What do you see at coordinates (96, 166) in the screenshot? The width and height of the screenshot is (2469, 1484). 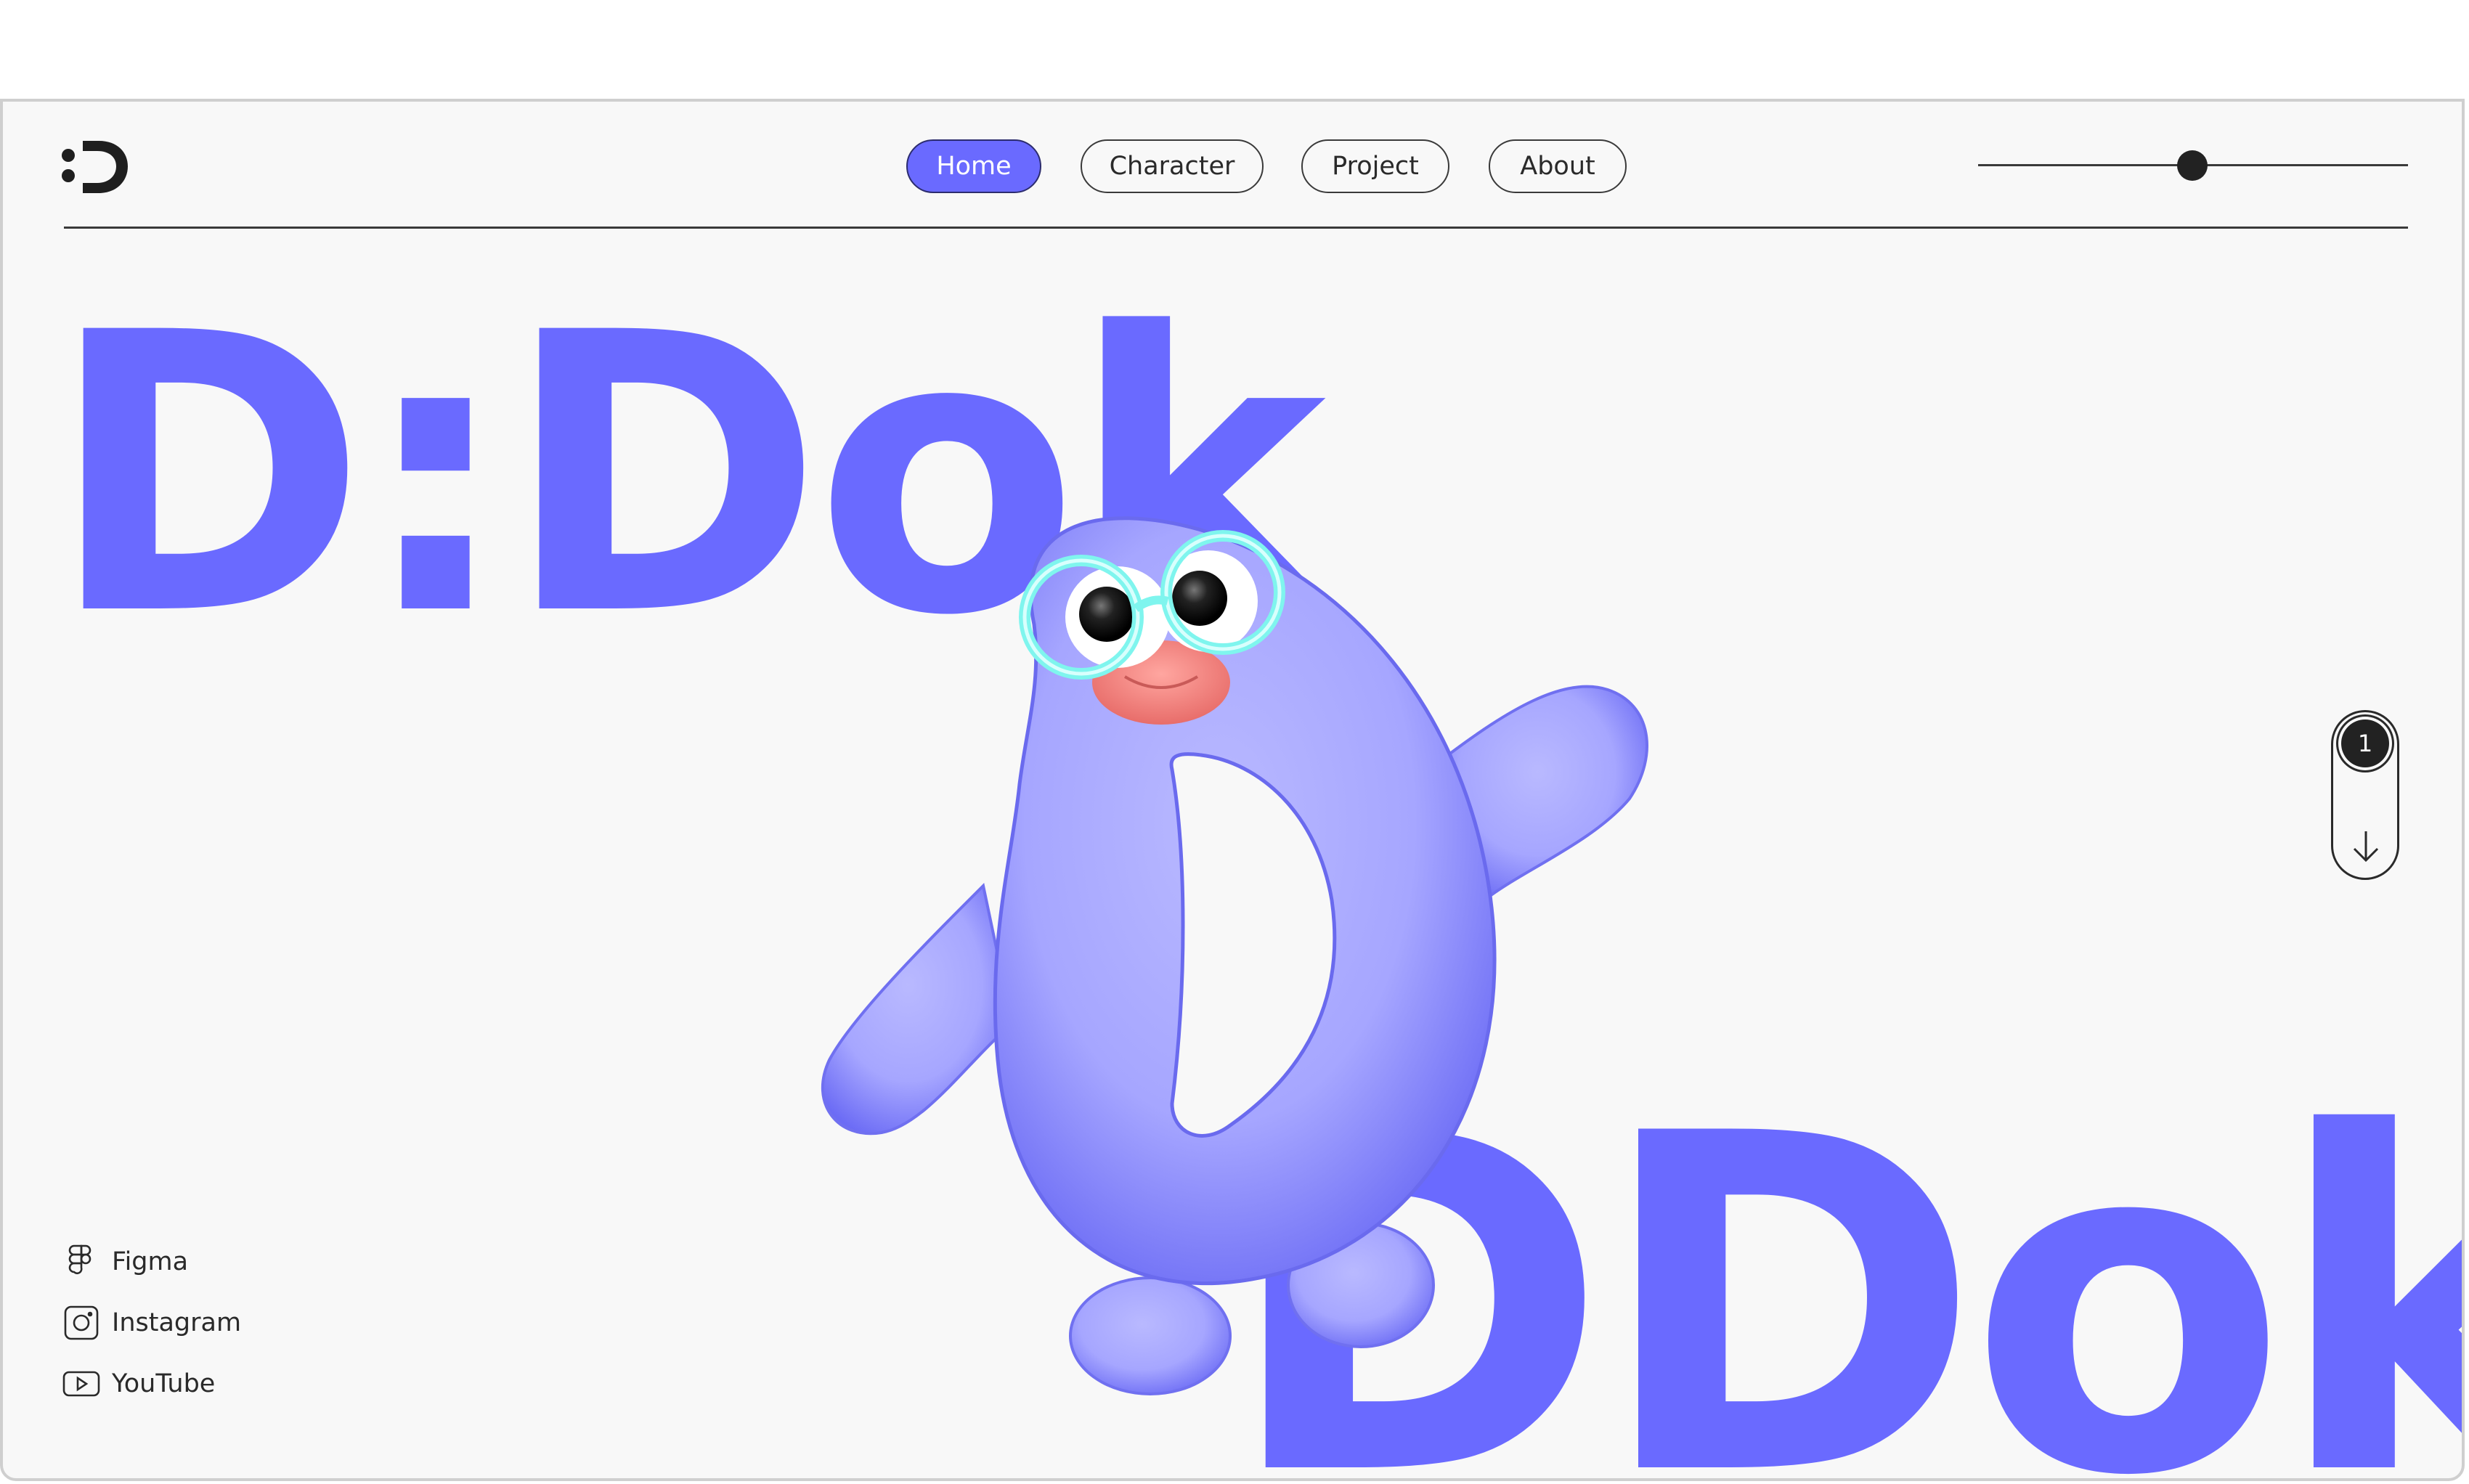 I see `logo-icon` at bounding box center [96, 166].